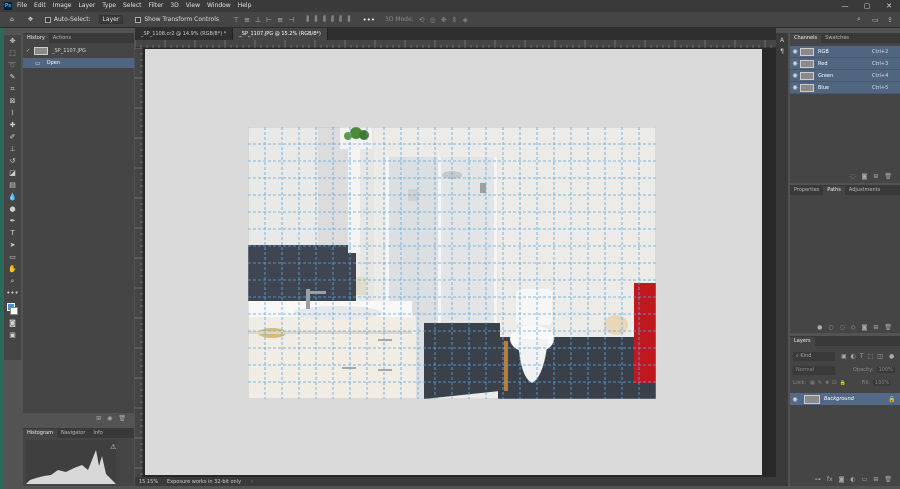 This screenshot has height=489, width=900. Describe the element at coordinates (47, 19) in the screenshot. I see `auto-select-checkbox` at that location.